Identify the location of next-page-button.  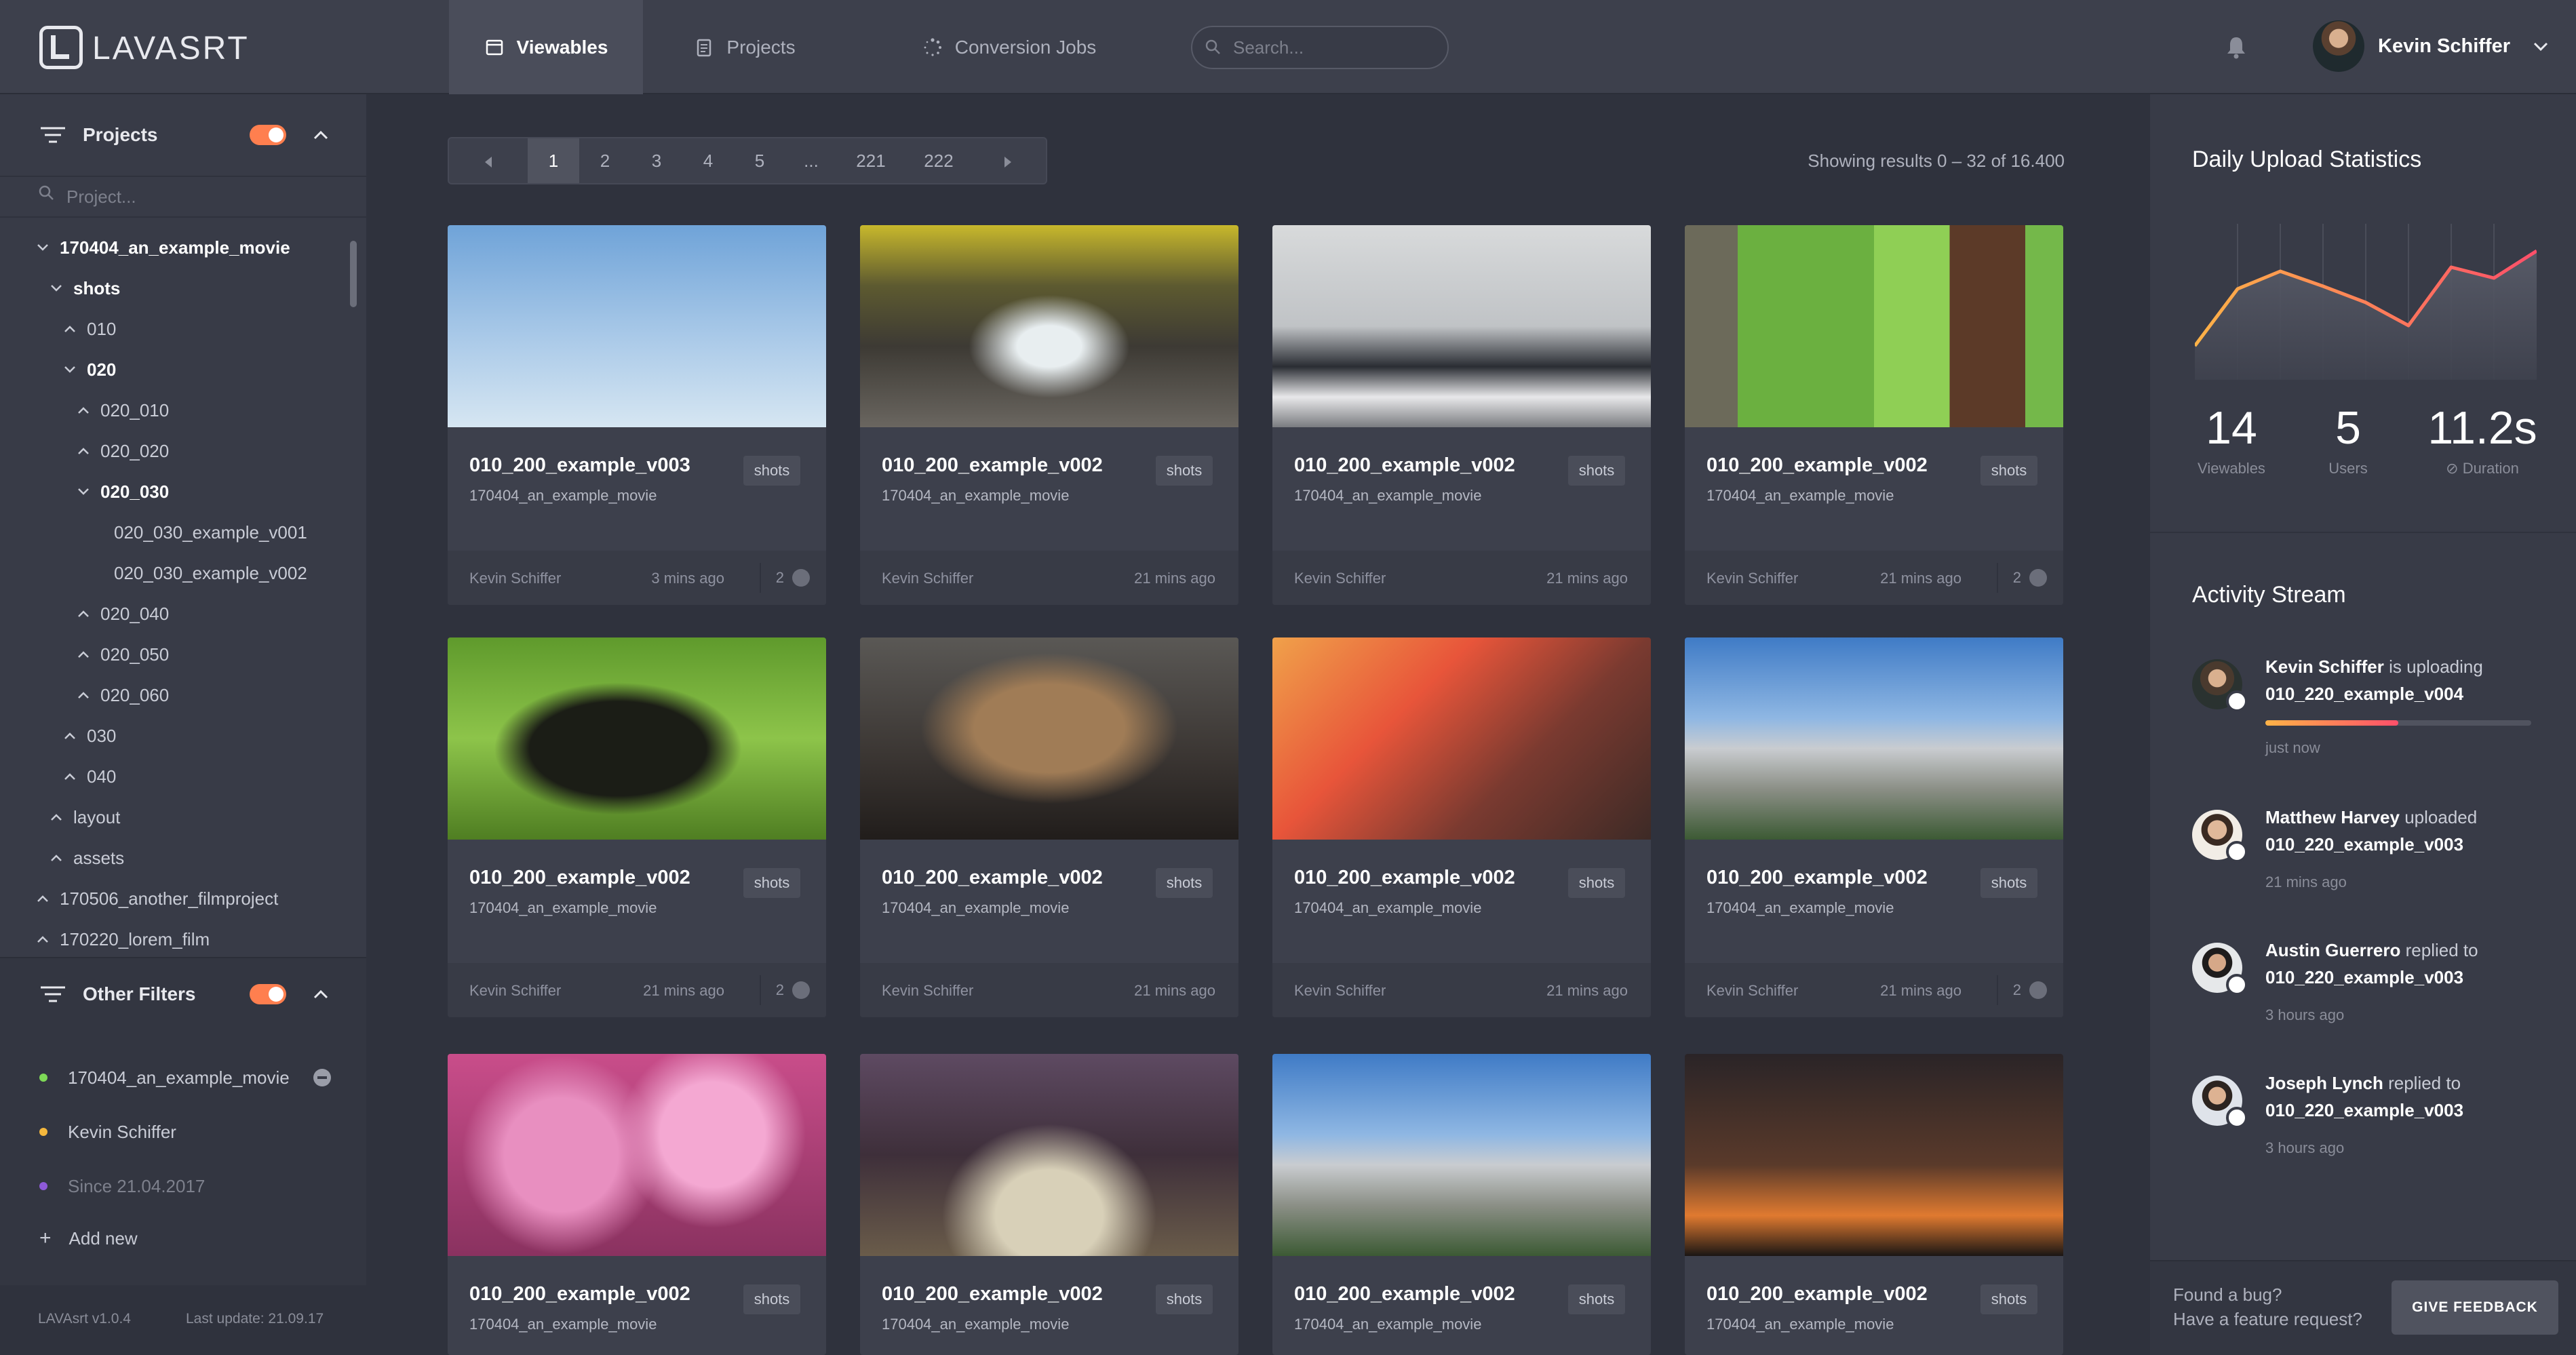
(1008, 160).